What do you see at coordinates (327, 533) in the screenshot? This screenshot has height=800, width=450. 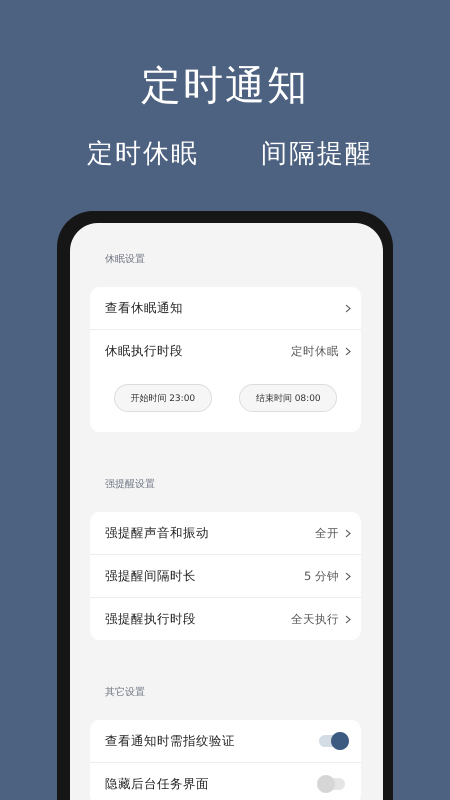 I see `row-value: 全开` at bounding box center [327, 533].